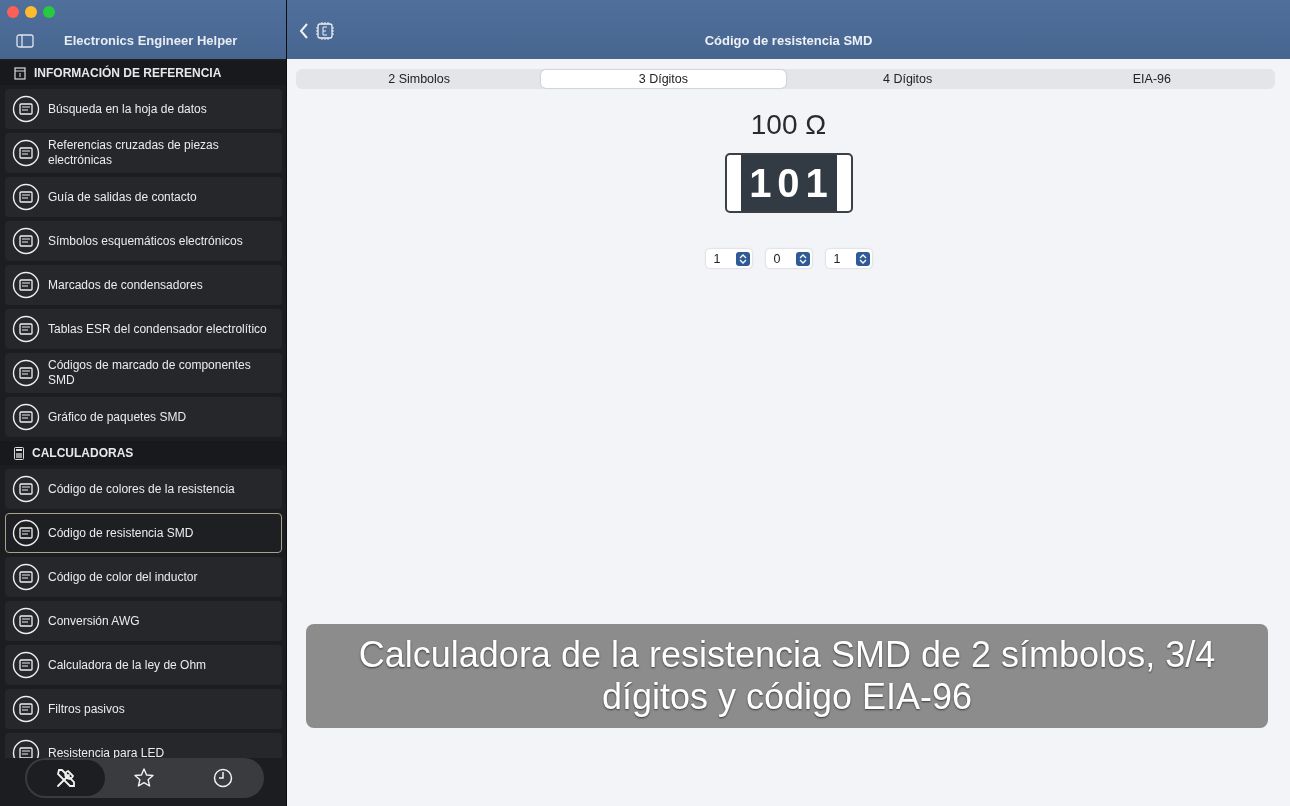  I want to click on resistance-value: 100 Ω, so click(788, 125).